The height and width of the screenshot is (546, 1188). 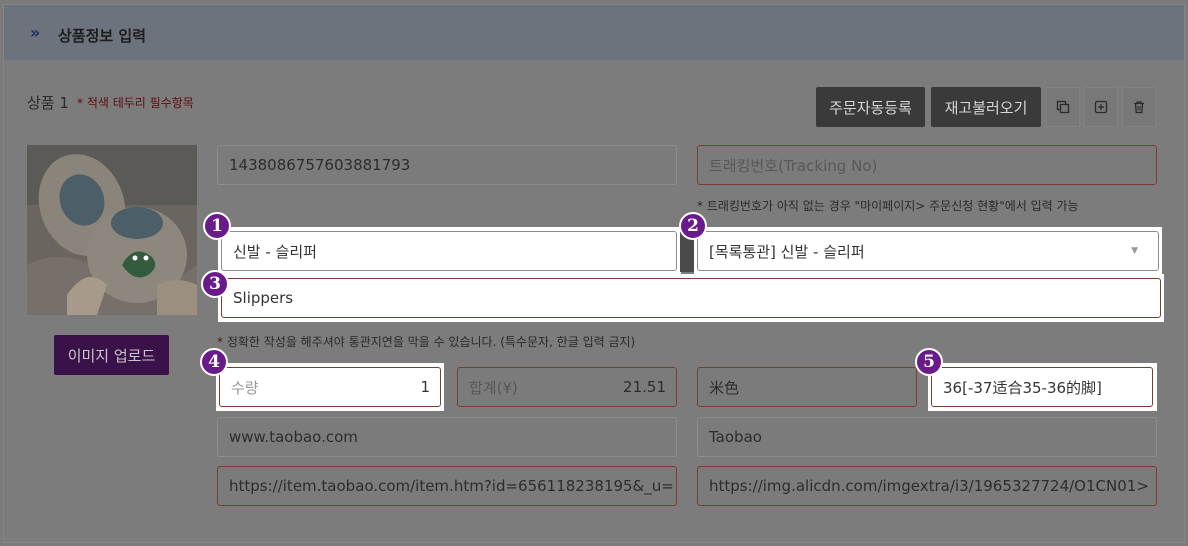 I want to click on category-kr-input: 신발 - 슬리퍼, so click(x=449, y=251).